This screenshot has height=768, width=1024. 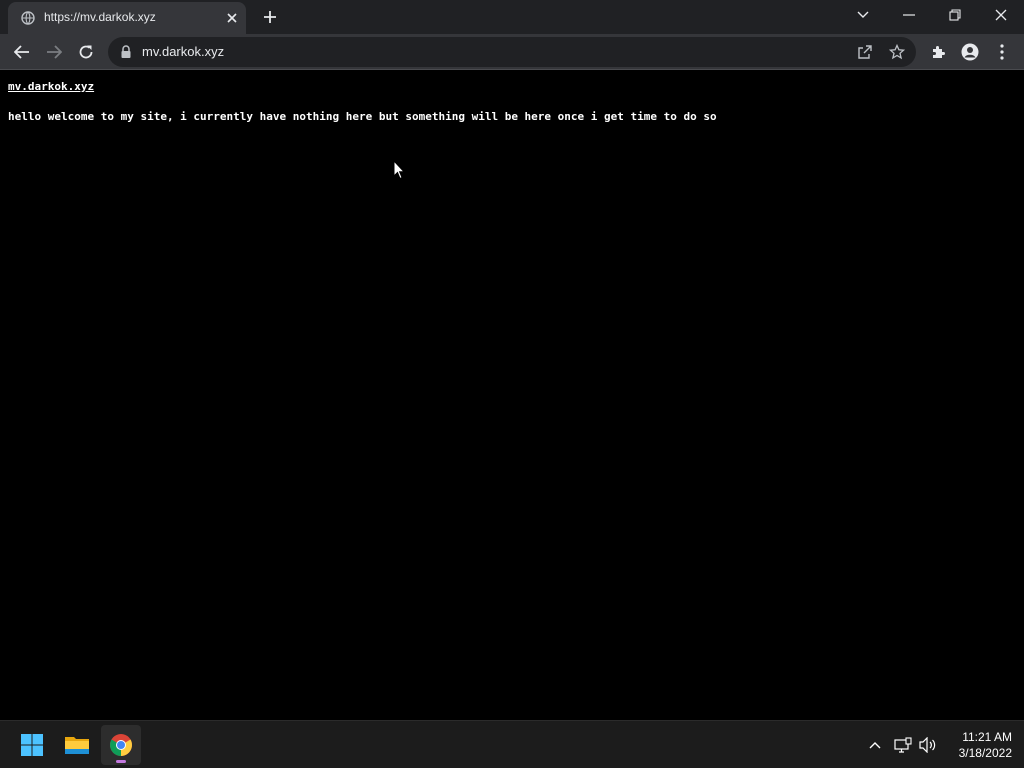 What do you see at coordinates (865, 52) in the screenshot?
I see `share-icon` at bounding box center [865, 52].